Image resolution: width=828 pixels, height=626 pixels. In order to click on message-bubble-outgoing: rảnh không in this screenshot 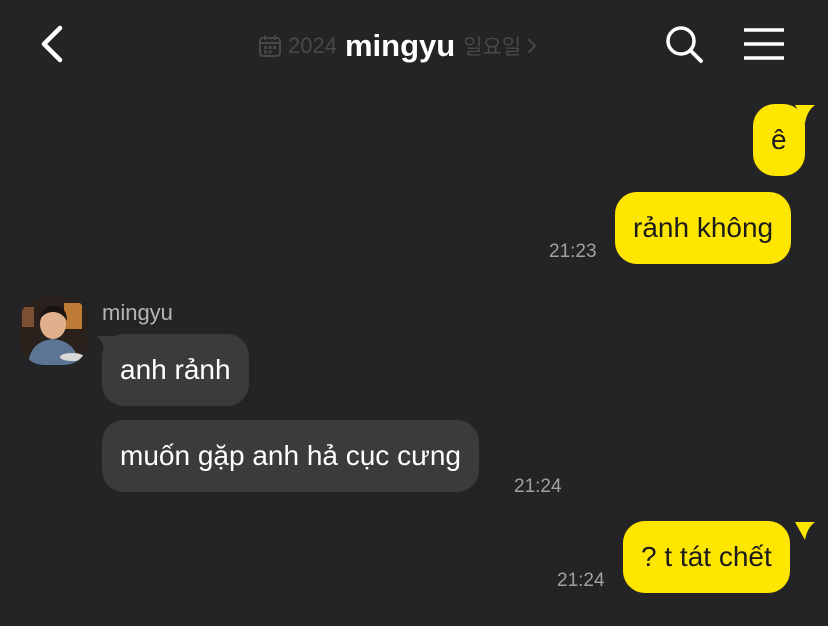, I will do `click(703, 228)`.